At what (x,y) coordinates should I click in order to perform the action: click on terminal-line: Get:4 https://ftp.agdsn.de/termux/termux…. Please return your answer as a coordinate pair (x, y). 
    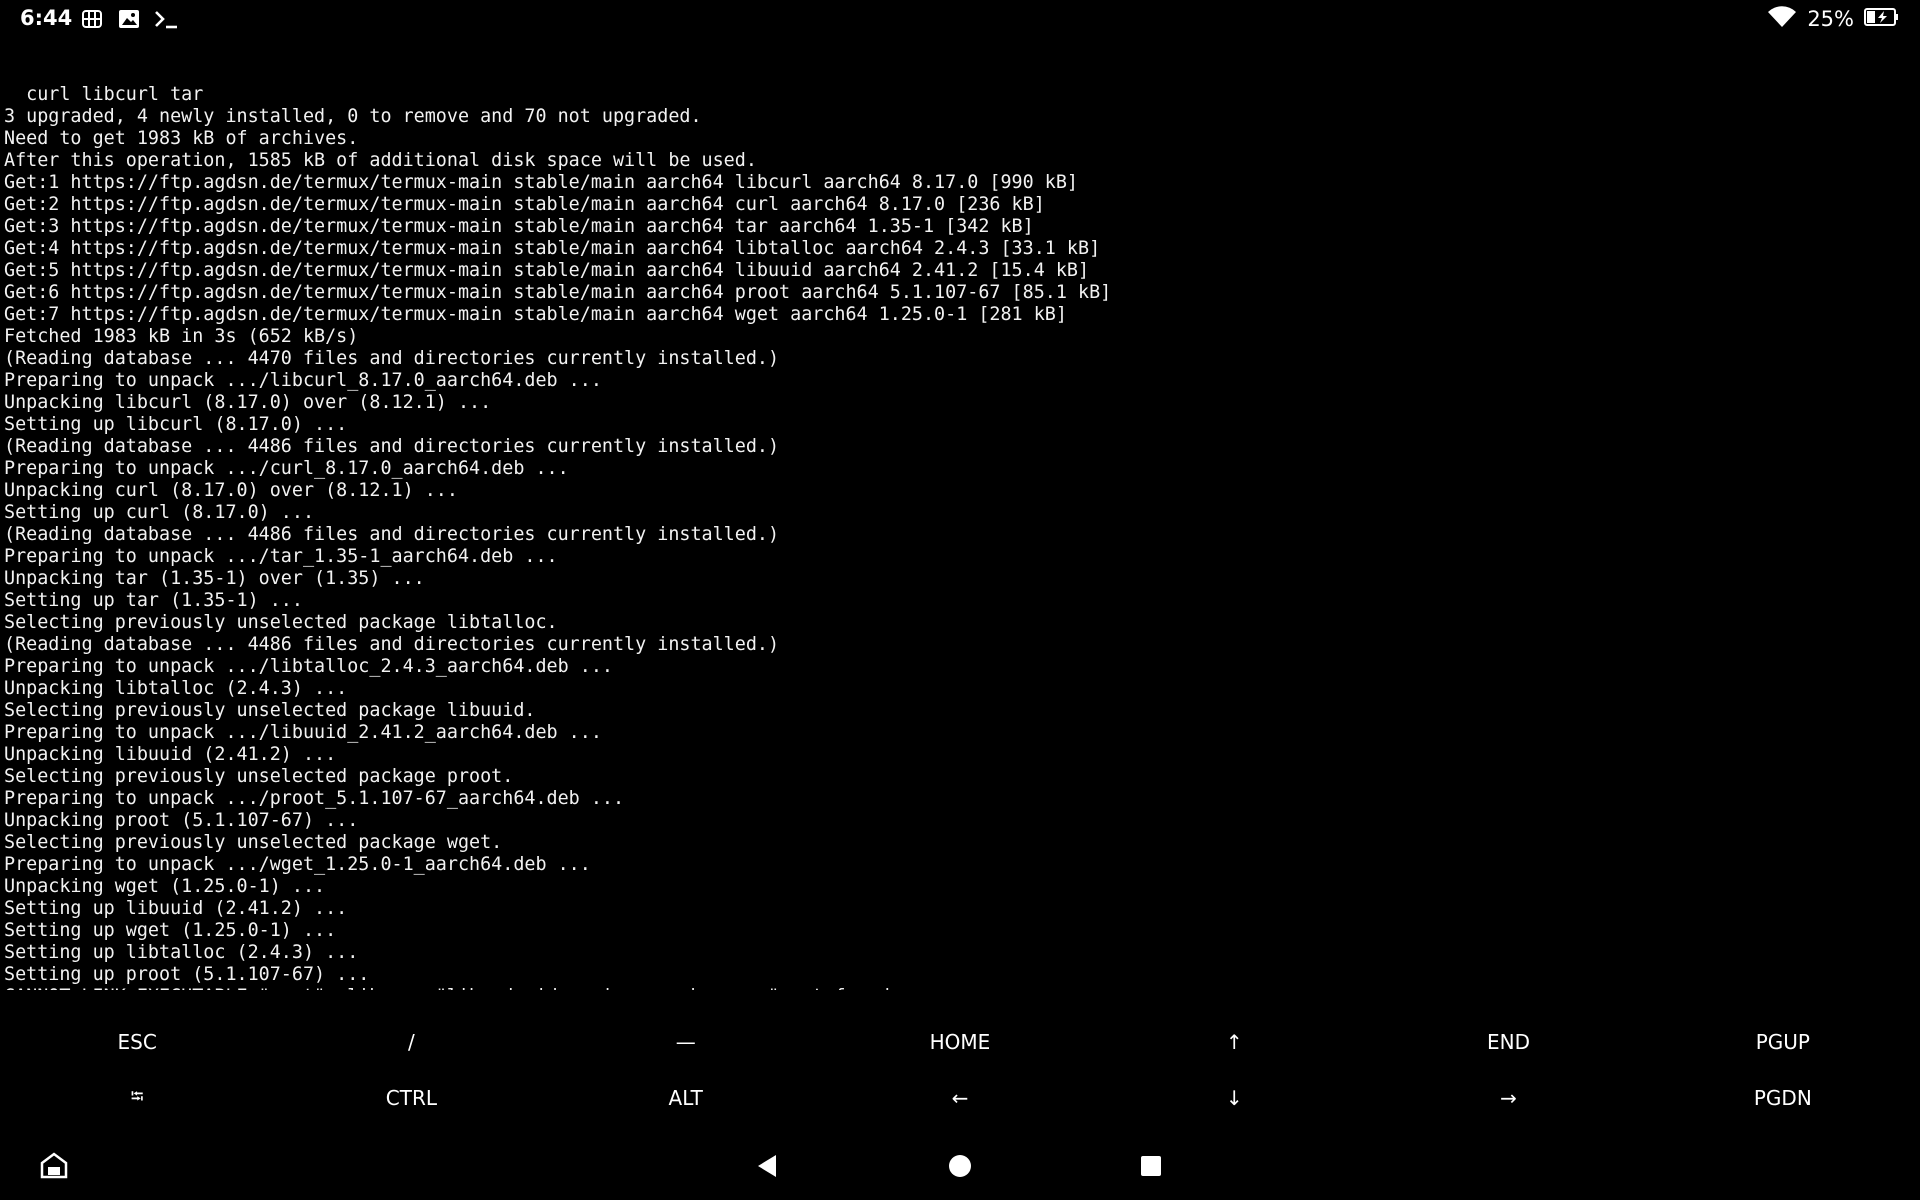
    Looking at the image, I should click on (552, 248).